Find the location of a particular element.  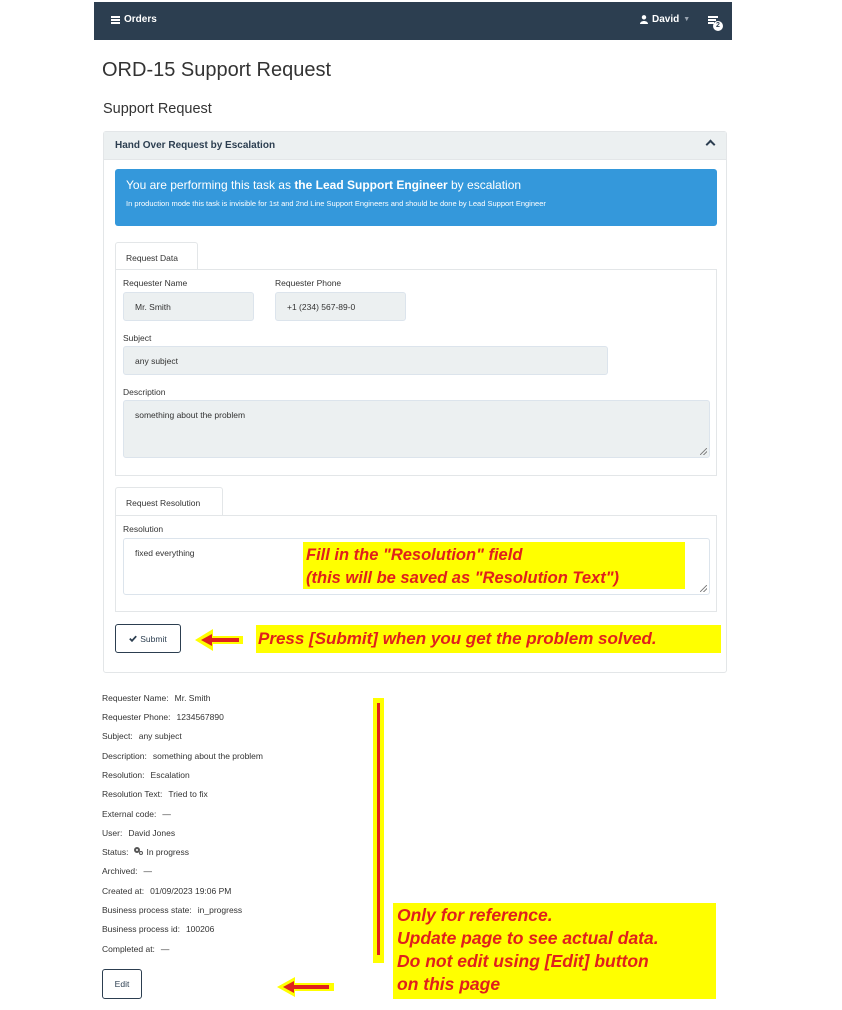

user-icon is located at coordinates (644, 19).